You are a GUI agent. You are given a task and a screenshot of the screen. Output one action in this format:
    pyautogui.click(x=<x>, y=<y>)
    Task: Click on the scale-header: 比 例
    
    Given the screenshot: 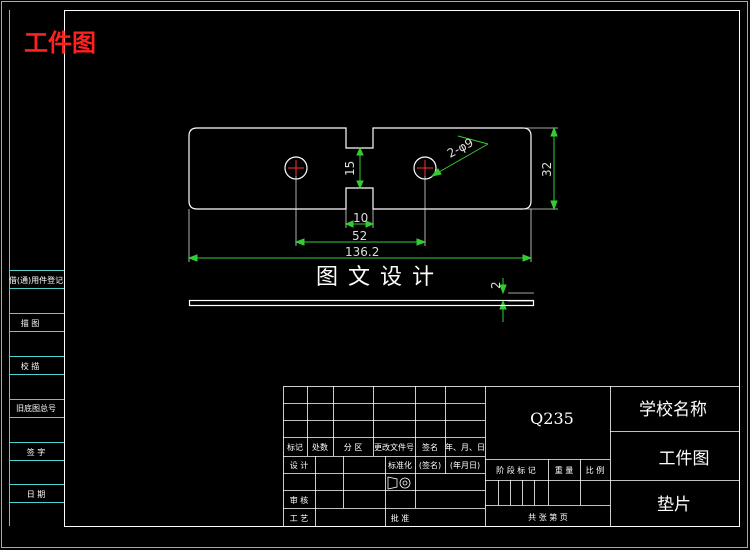 What is the action you would take?
    pyautogui.click(x=595, y=470)
    